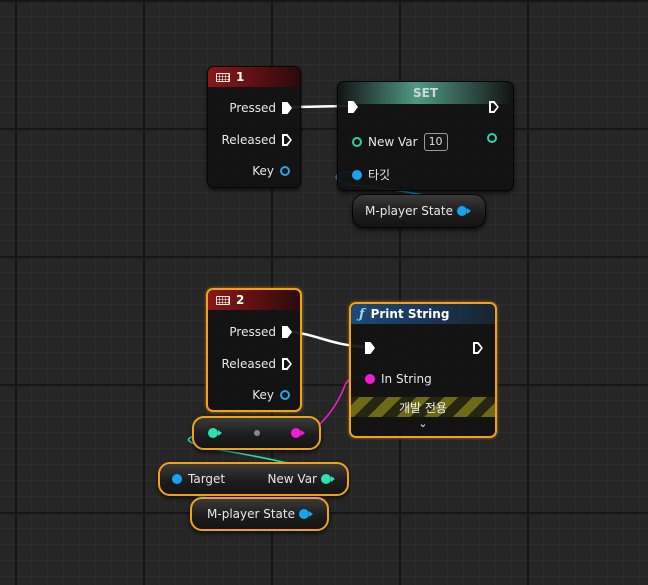  What do you see at coordinates (370, 379) in the screenshot?
I see `string-in-pin-icon` at bounding box center [370, 379].